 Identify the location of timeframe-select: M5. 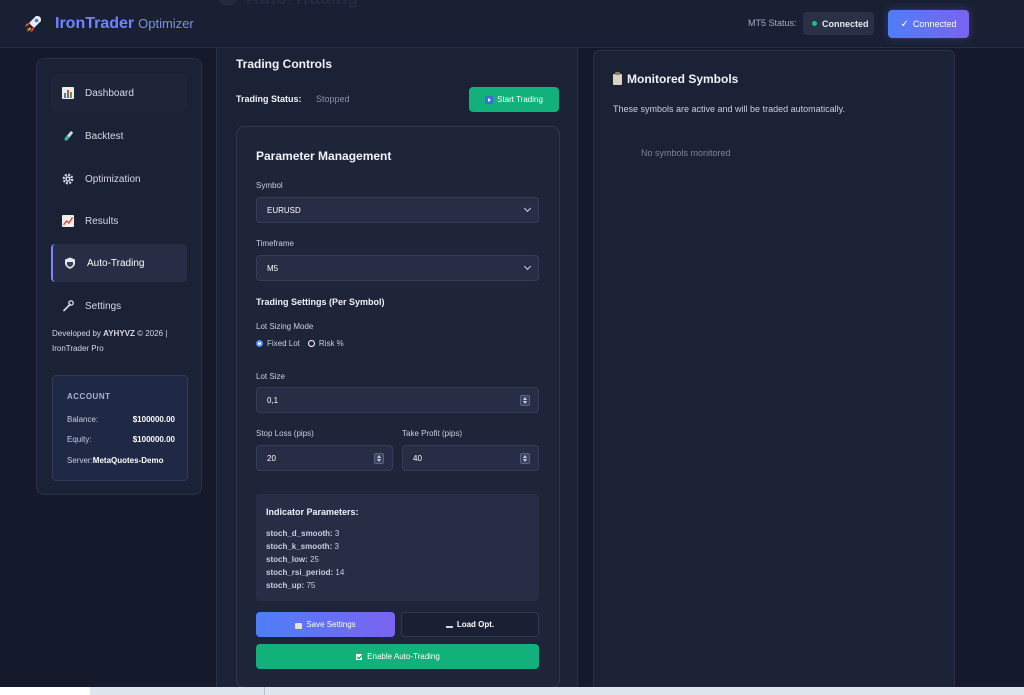
(397, 268).